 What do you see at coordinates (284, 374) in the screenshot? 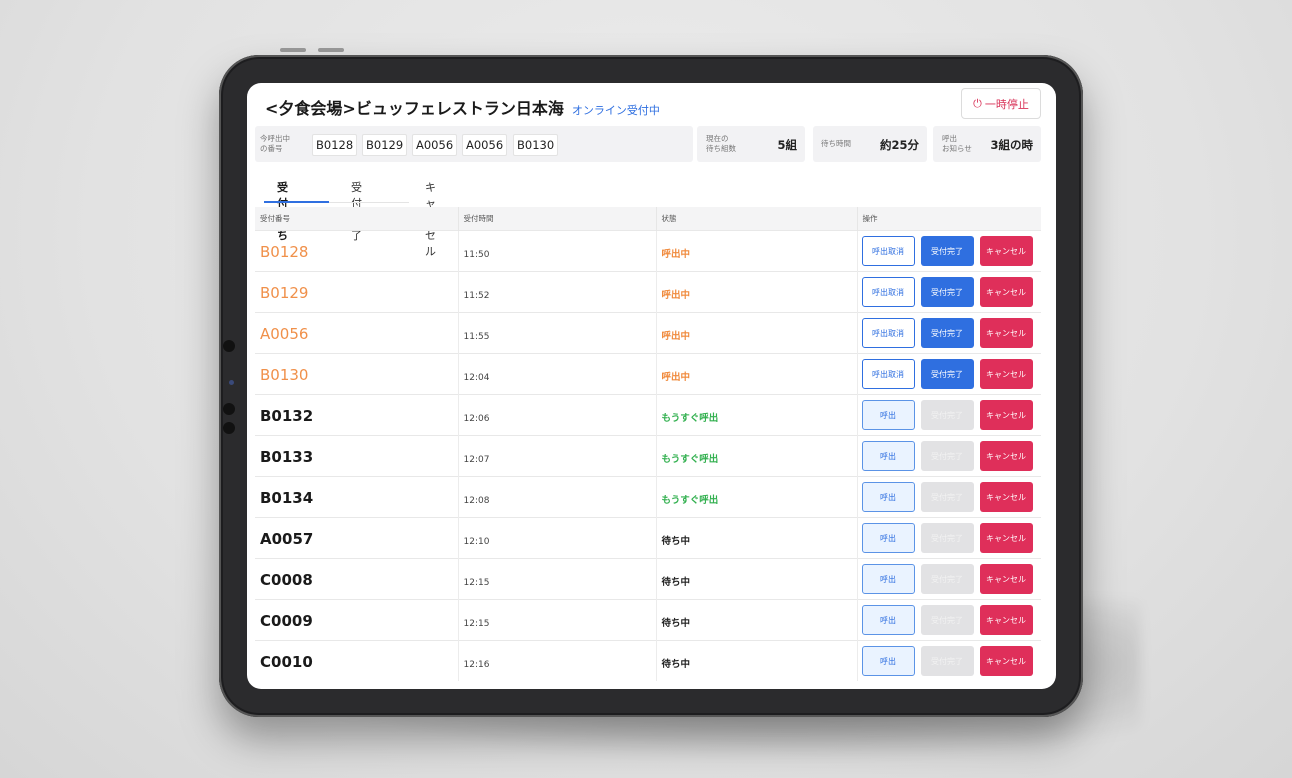
I see `reception-number: B0130` at bounding box center [284, 374].